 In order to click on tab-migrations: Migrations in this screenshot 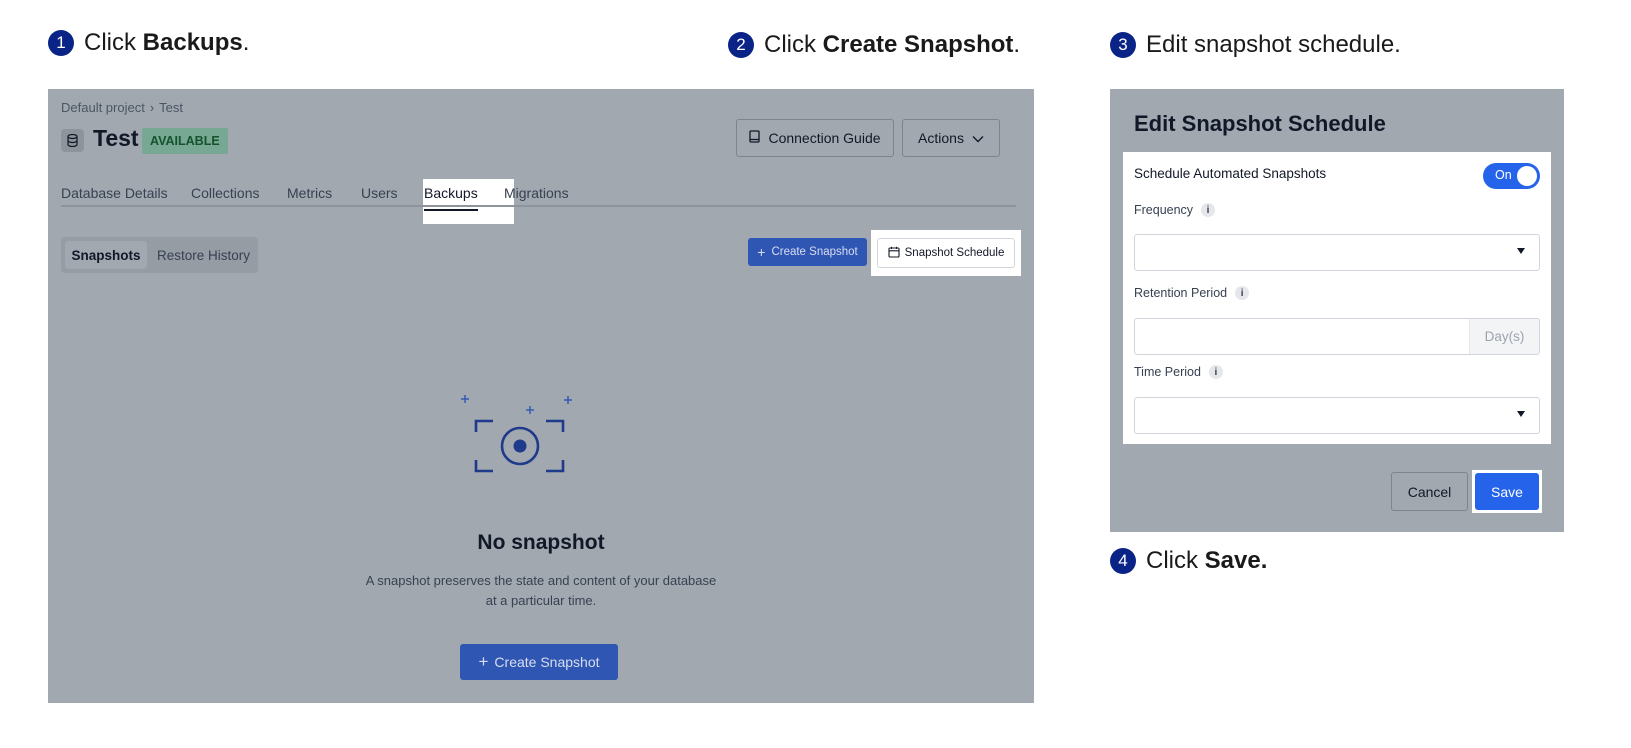, I will do `click(536, 193)`.